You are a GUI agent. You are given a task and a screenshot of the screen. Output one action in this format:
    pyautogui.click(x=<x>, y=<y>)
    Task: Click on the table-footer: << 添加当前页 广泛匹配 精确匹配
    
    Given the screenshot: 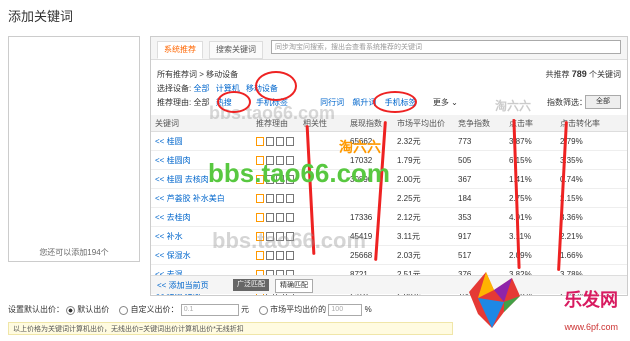 What is the action you would take?
    pyautogui.click(x=389, y=284)
    